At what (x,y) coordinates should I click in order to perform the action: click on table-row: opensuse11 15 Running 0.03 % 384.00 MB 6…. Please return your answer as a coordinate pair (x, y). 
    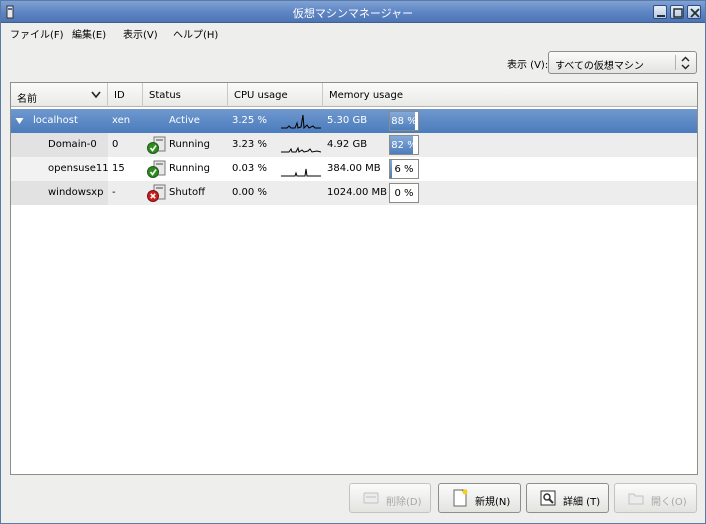
    Looking at the image, I should click on (354, 169).